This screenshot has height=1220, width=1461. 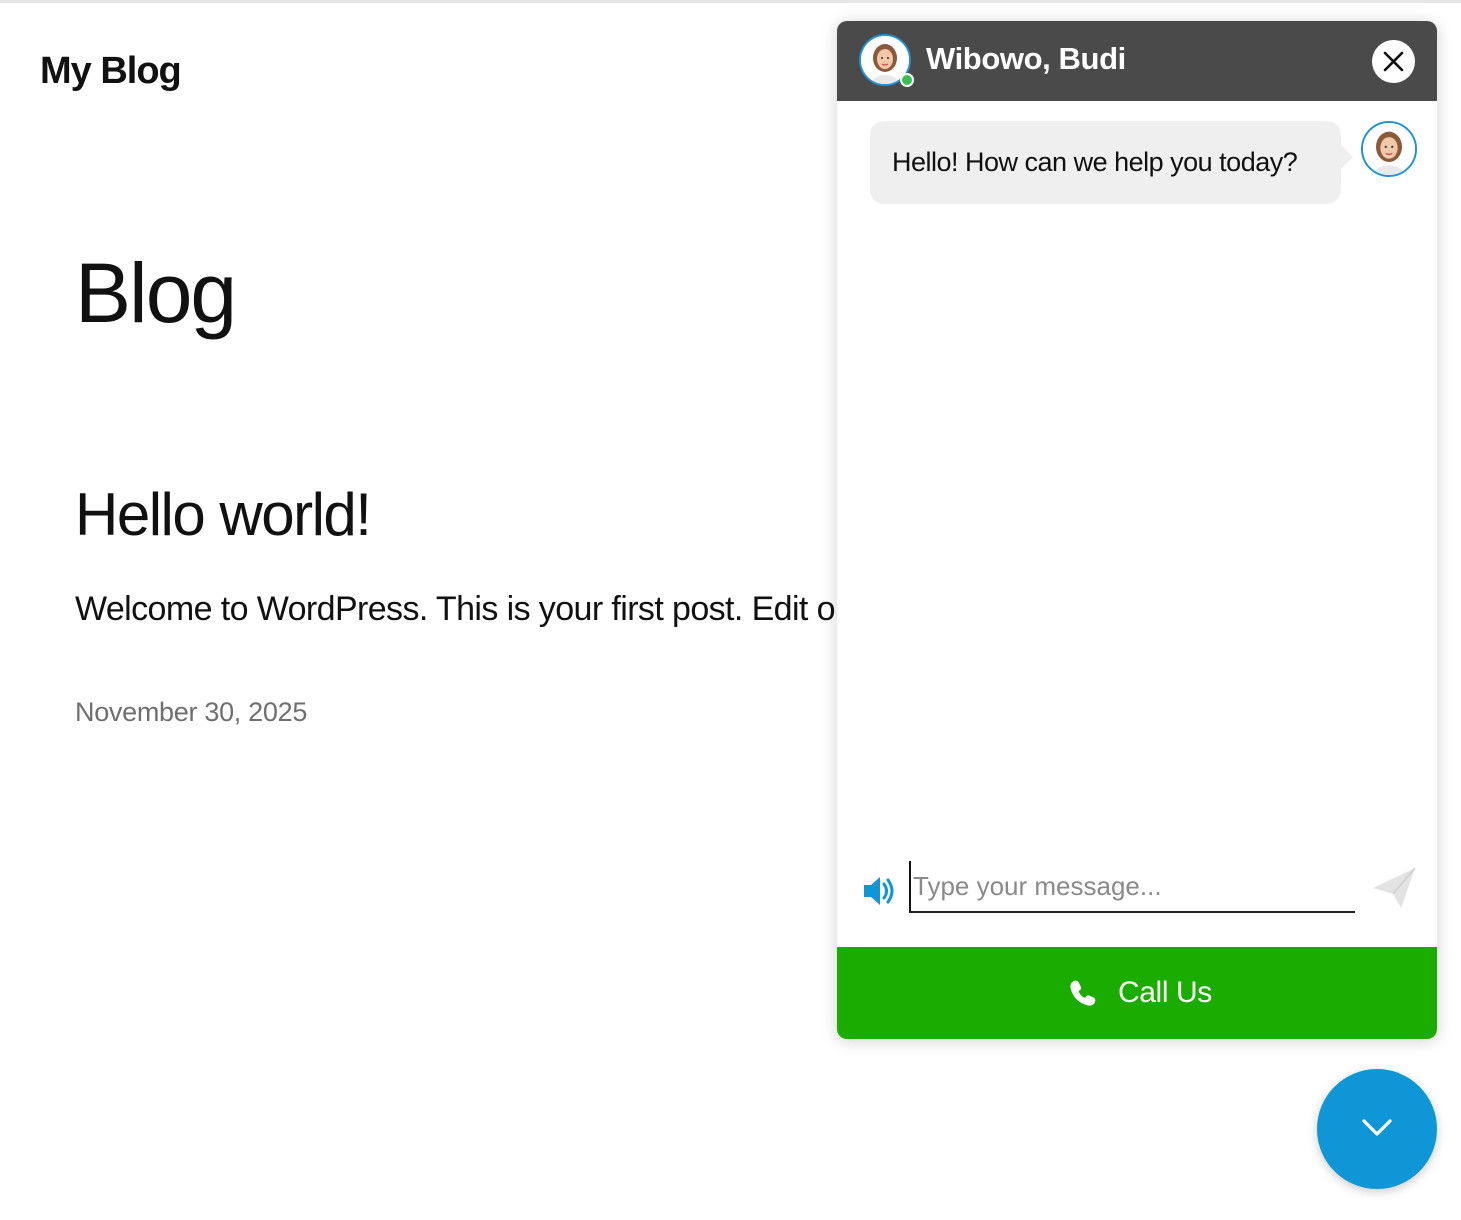 What do you see at coordinates (1165, 992) in the screenshot?
I see `call-us-label: Call Us` at bounding box center [1165, 992].